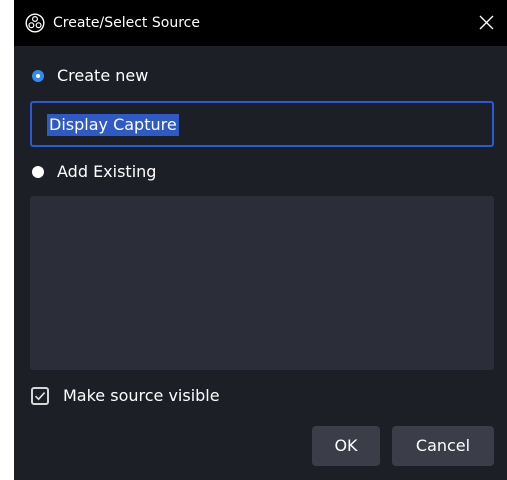 The height and width of the screenshot is (480, 507). Describe the element at coordinates (141, 396) in the screenshot. I see `make-visible-label: Make source visible` at that location.